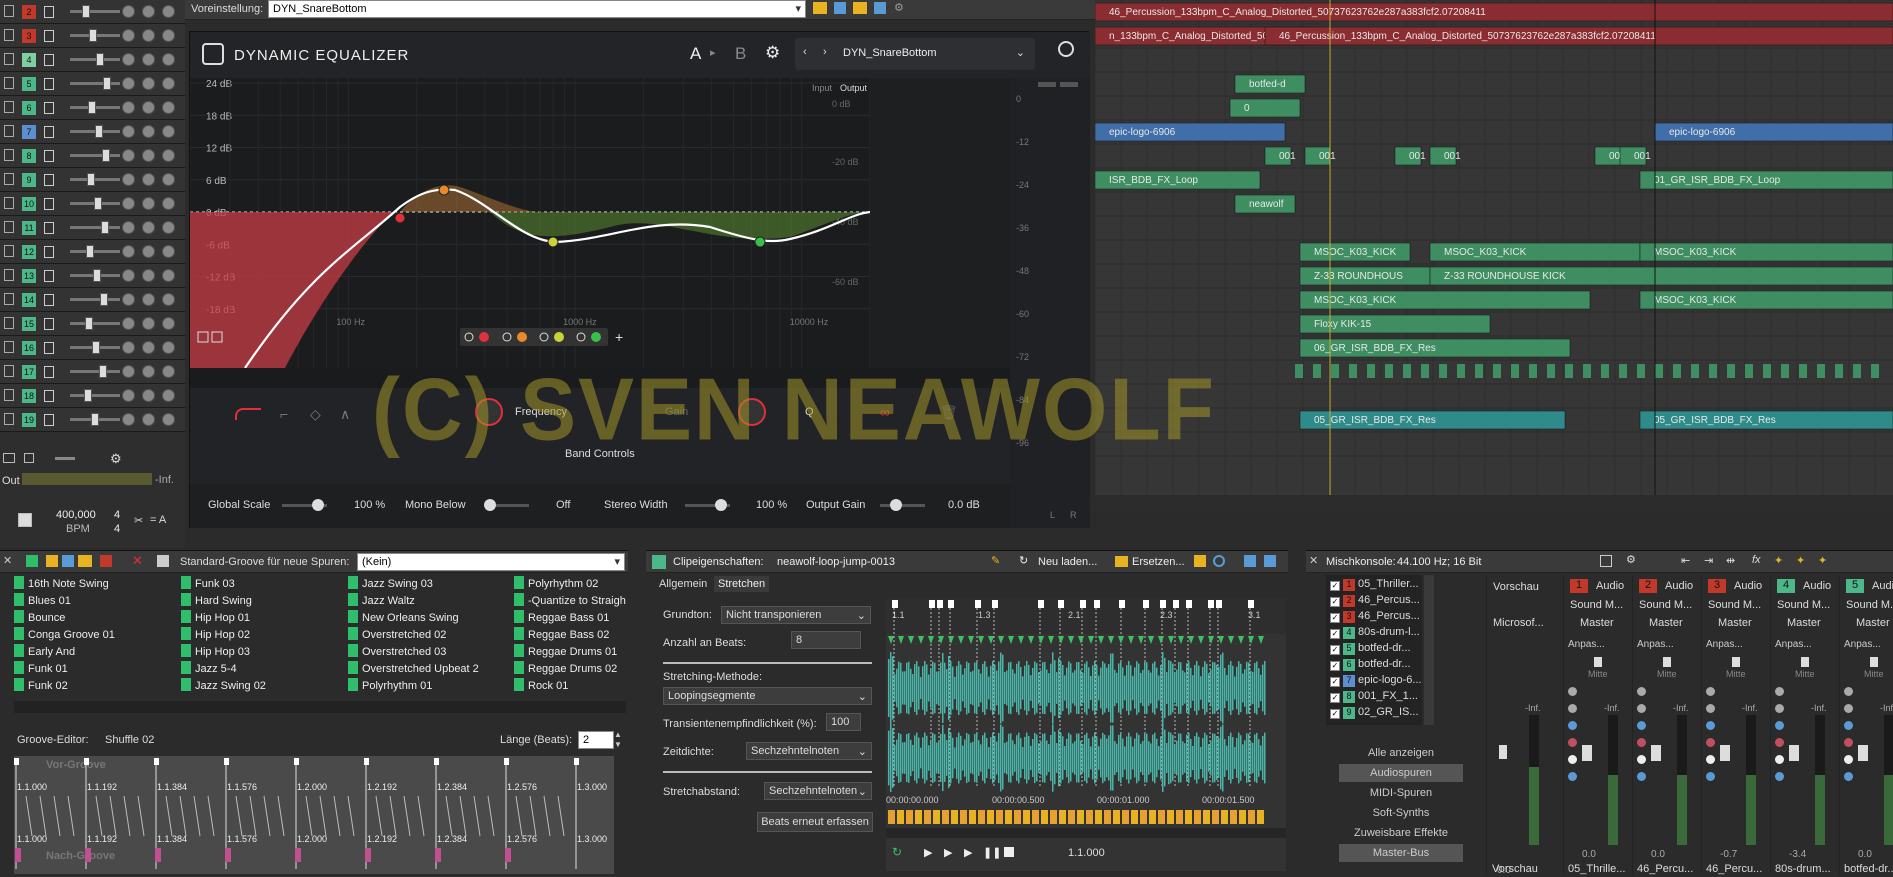  Describe the element at coordinates (740, 54) in the screenshot. I see `ab-b-button: B` at that location.